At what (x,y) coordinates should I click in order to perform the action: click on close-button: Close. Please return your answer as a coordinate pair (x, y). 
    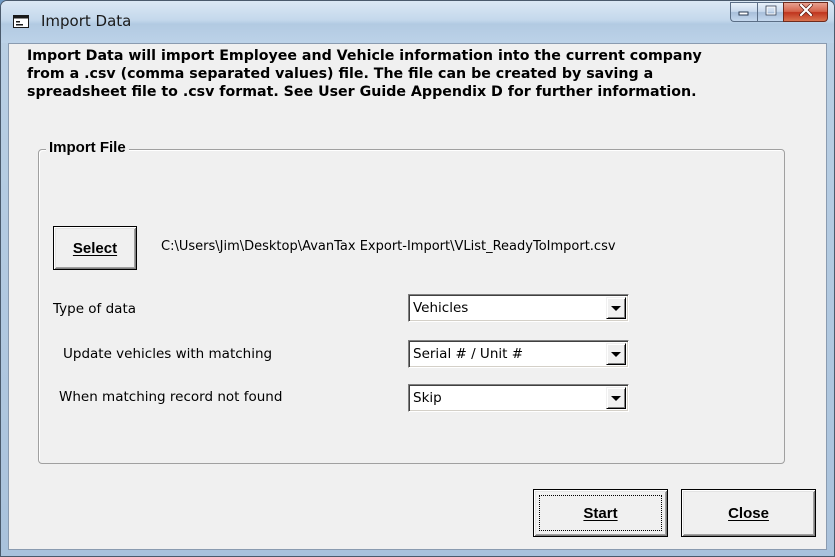
    Looking at the image, I should click on (748, 513).